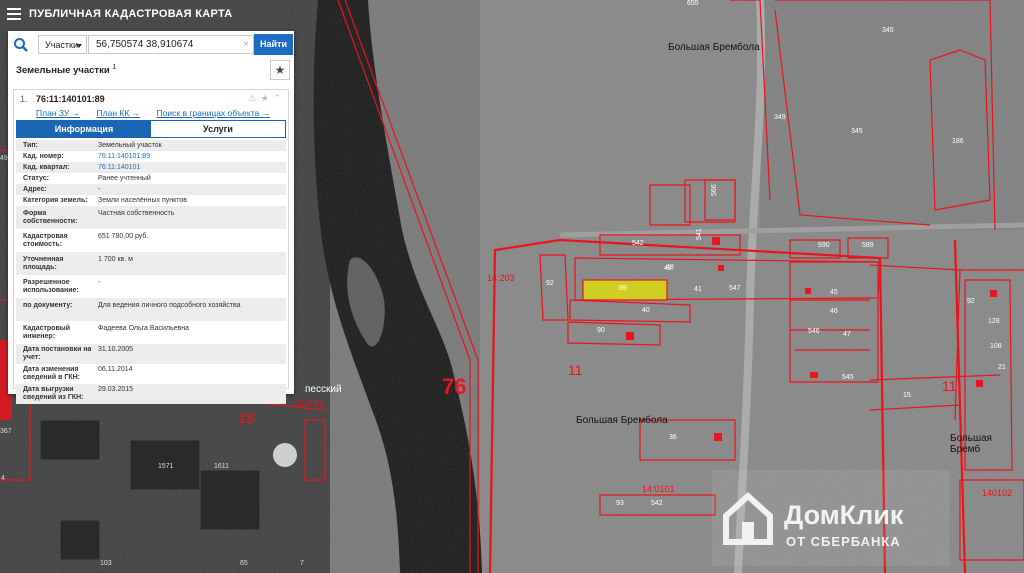  Describe the element at coordinates (116, 389) in the screenshot. I see `attribute-value: 29.03.2015` at that location.